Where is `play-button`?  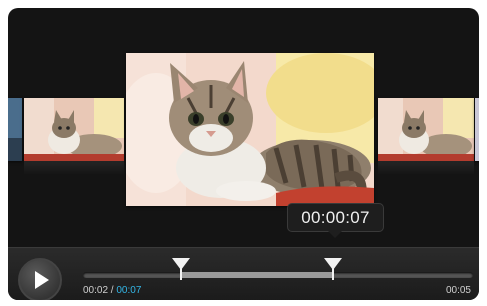
play-button is located at coordinates (40, 279).